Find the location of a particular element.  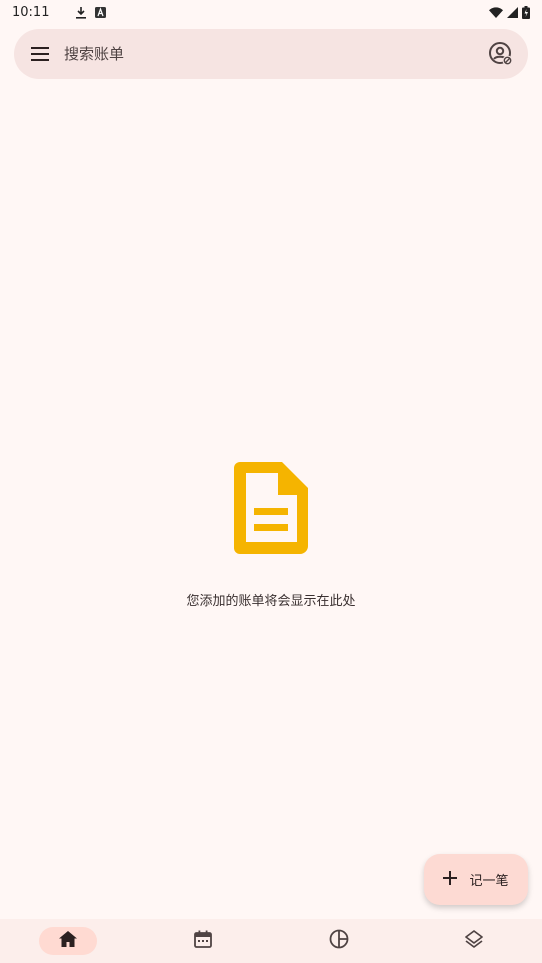

plus-icon is located at coordinates (450, 879).